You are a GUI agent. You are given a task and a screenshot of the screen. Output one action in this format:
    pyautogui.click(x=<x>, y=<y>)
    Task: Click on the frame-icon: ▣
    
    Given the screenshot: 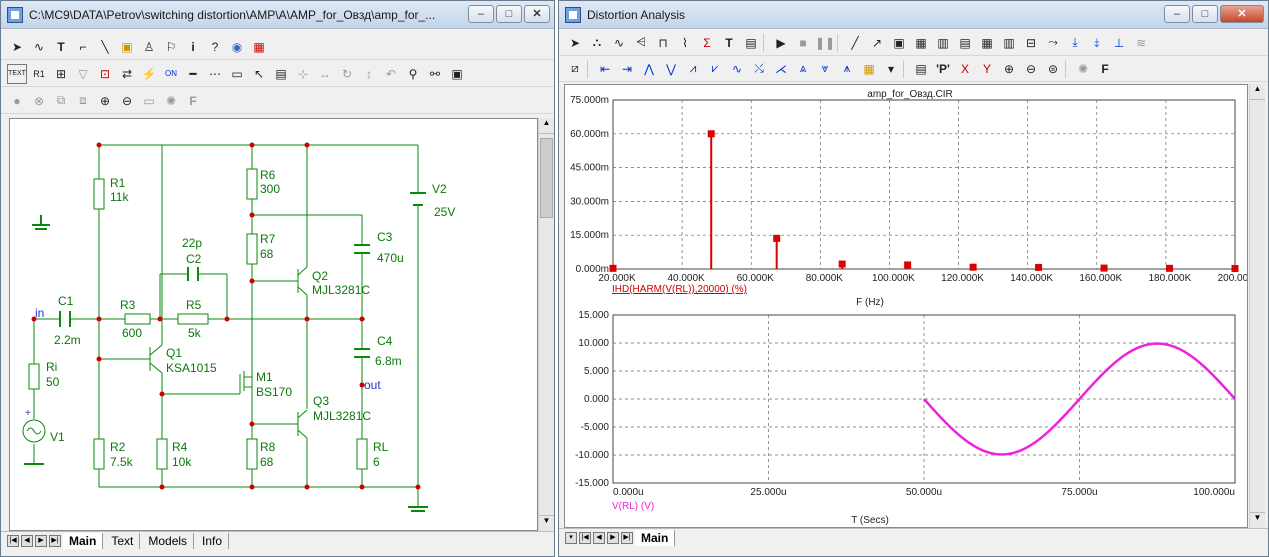 What is the action you would take?
    pyautogui.click(x=899, y=43)
    